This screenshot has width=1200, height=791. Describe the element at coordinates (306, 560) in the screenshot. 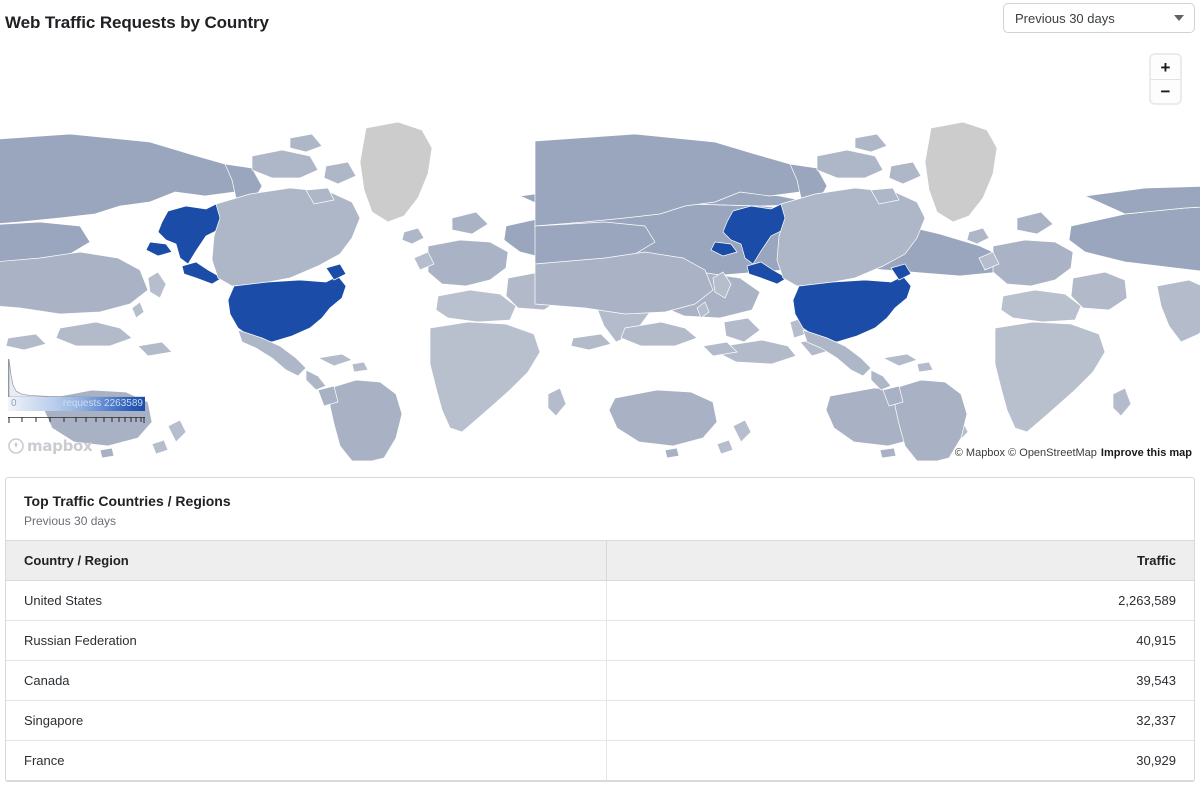

I see `column-header-country: Country / Region` at that location.